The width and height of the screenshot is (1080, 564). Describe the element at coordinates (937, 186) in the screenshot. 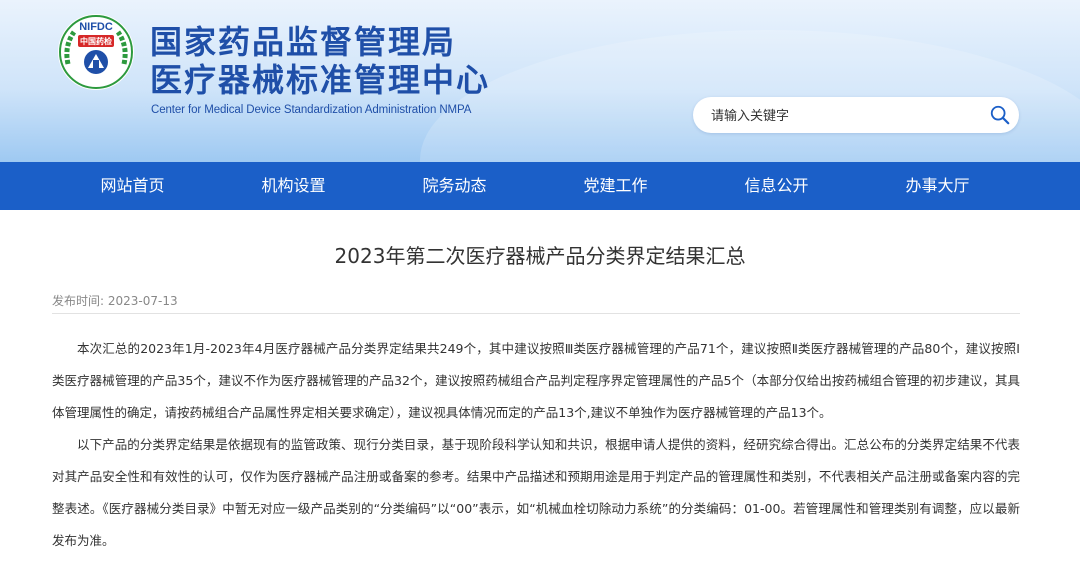

I see `nav-item-service-hall: 办事大厅` at that location.